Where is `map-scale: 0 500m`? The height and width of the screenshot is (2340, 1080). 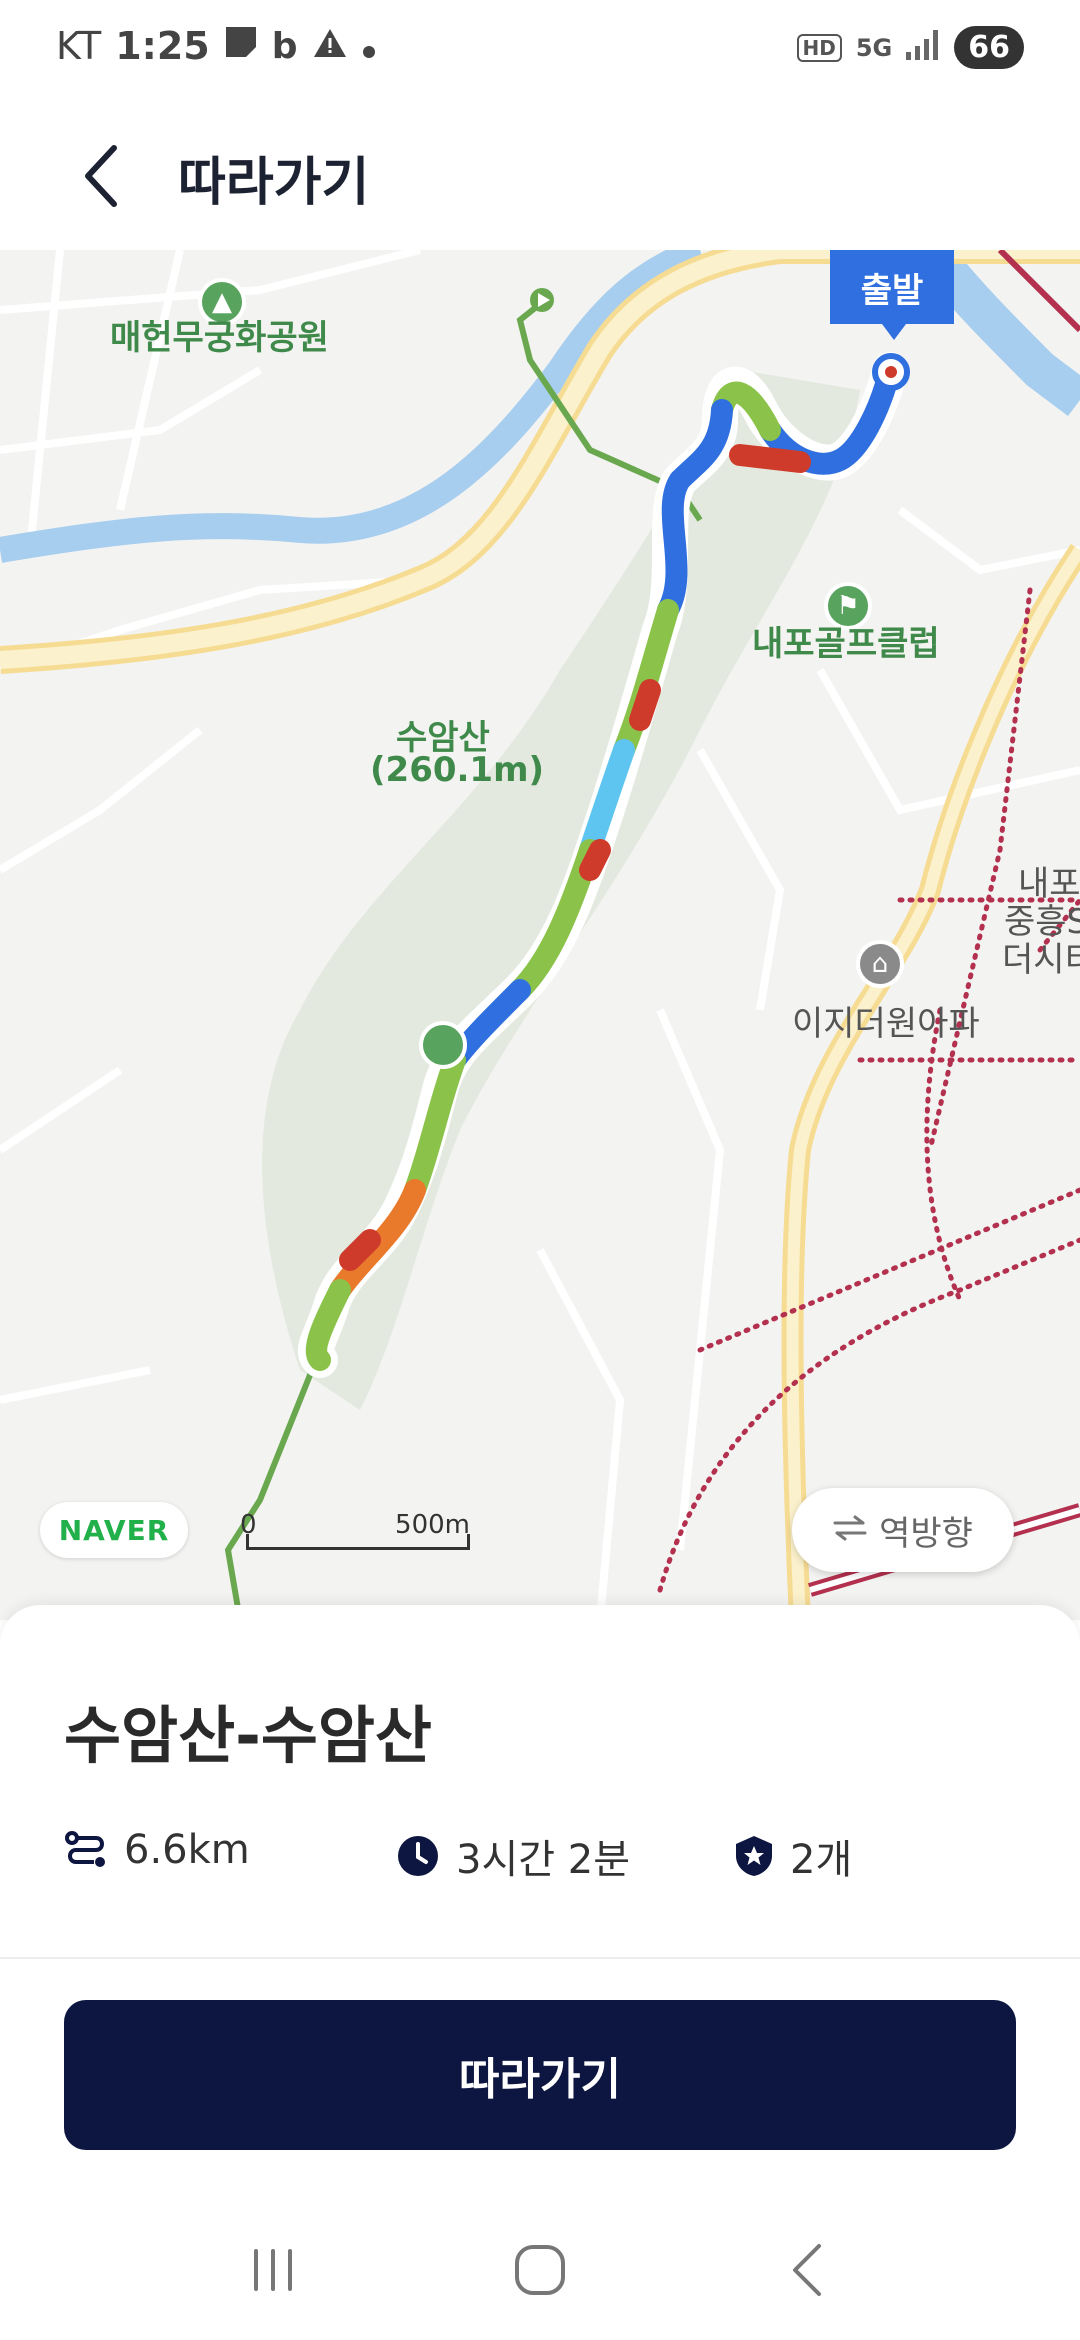
map-scale: 0 500m is located at coordinates (355, 1535).